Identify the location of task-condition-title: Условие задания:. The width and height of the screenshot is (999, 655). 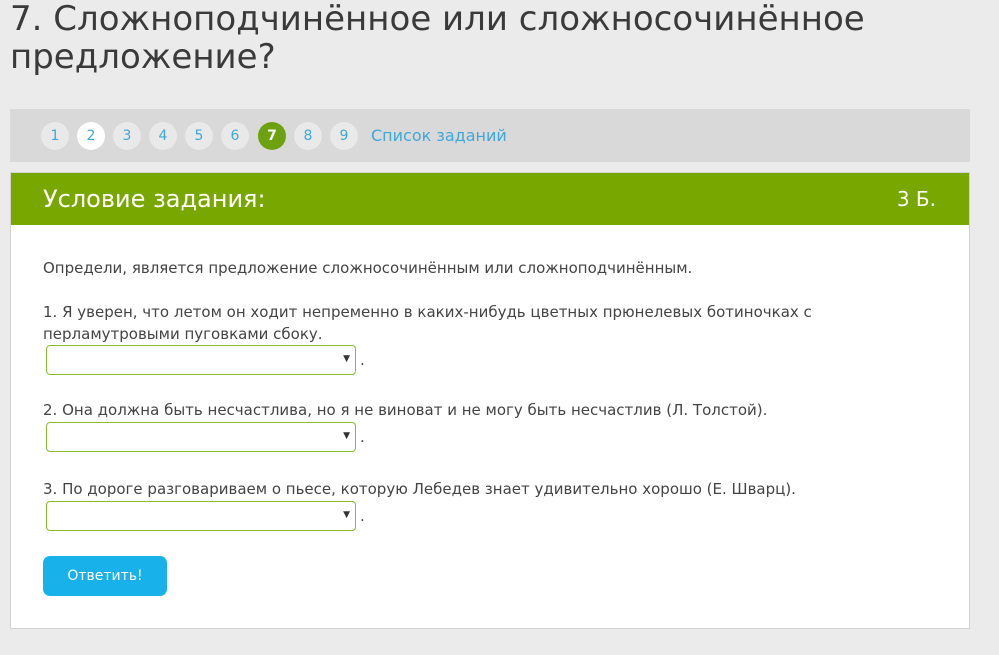
(154, 199).